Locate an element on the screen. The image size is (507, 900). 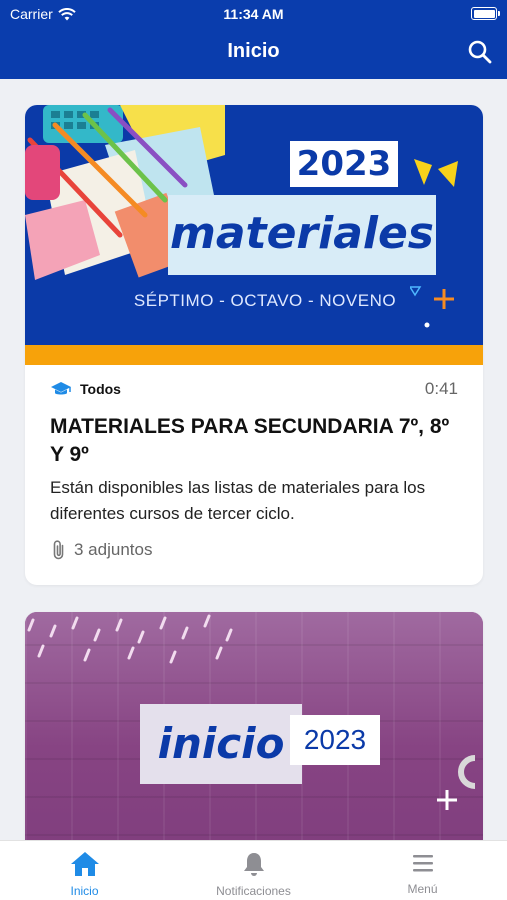
status-time: 11:34 AM is located at coordinates (253, 14).